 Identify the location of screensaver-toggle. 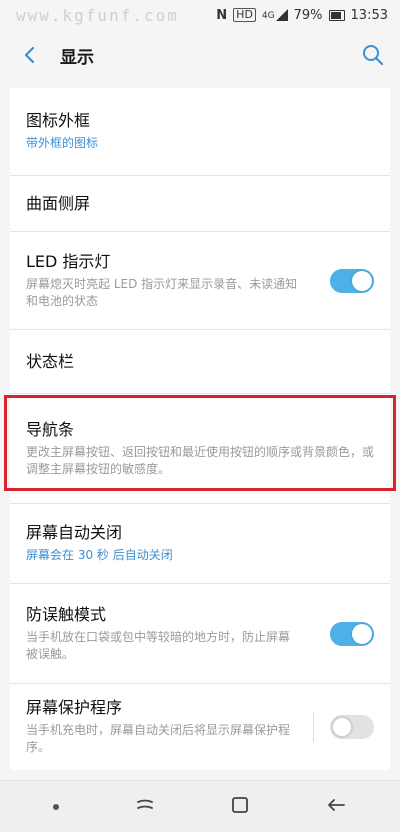
(352, 727).